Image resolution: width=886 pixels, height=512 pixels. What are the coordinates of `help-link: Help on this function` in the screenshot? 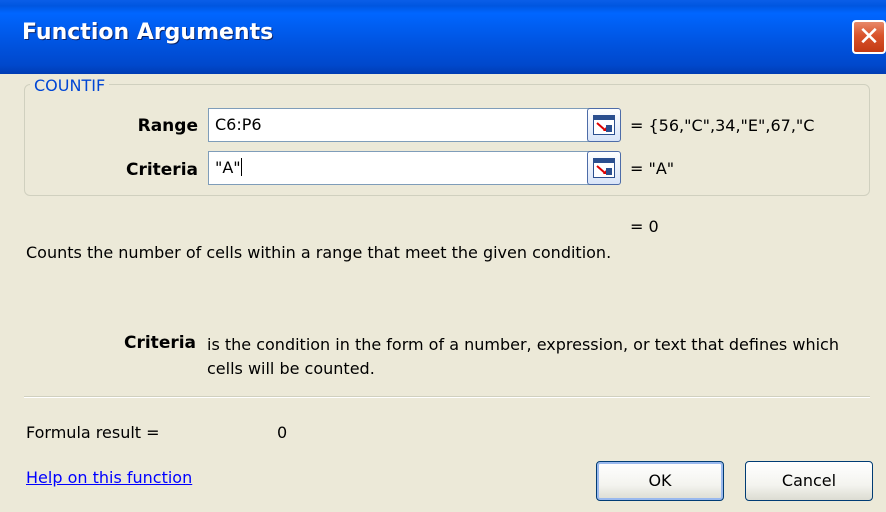 It's located at (109, 477).